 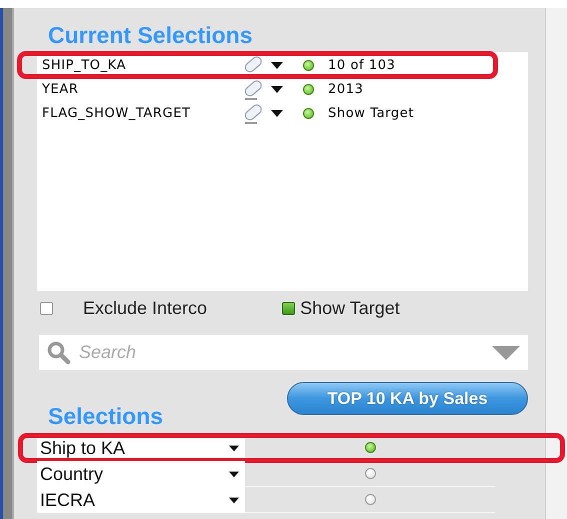 I want to click on listbox-selector: Country, so click(x=141, y=474).